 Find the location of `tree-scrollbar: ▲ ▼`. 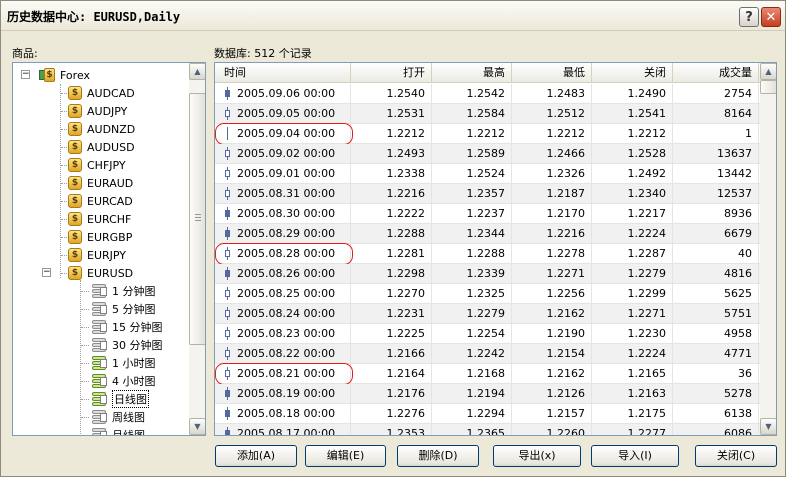

tree-scrollbar: ▲ ▼ is located at coordinates (197, 249).